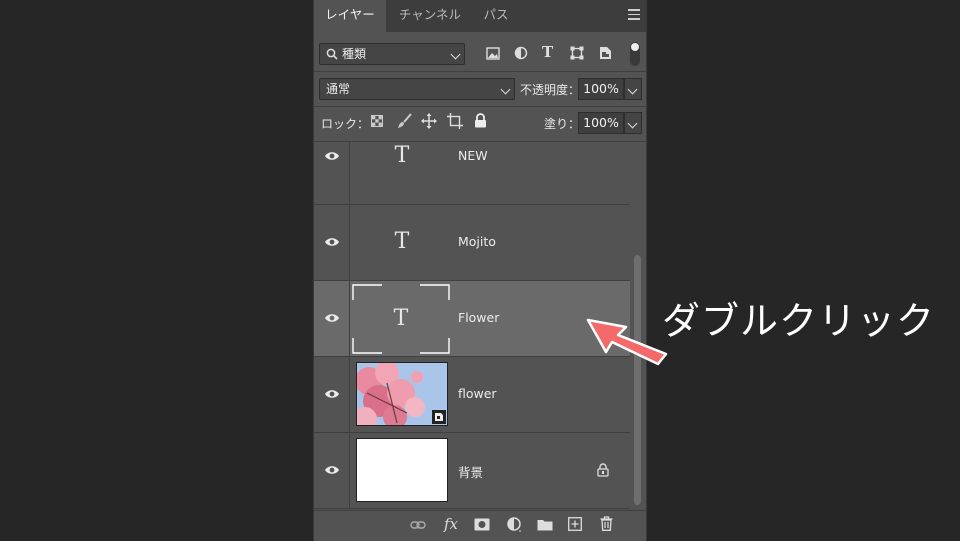  I want to click on fill-label: 塗り：, so click(562, 124).